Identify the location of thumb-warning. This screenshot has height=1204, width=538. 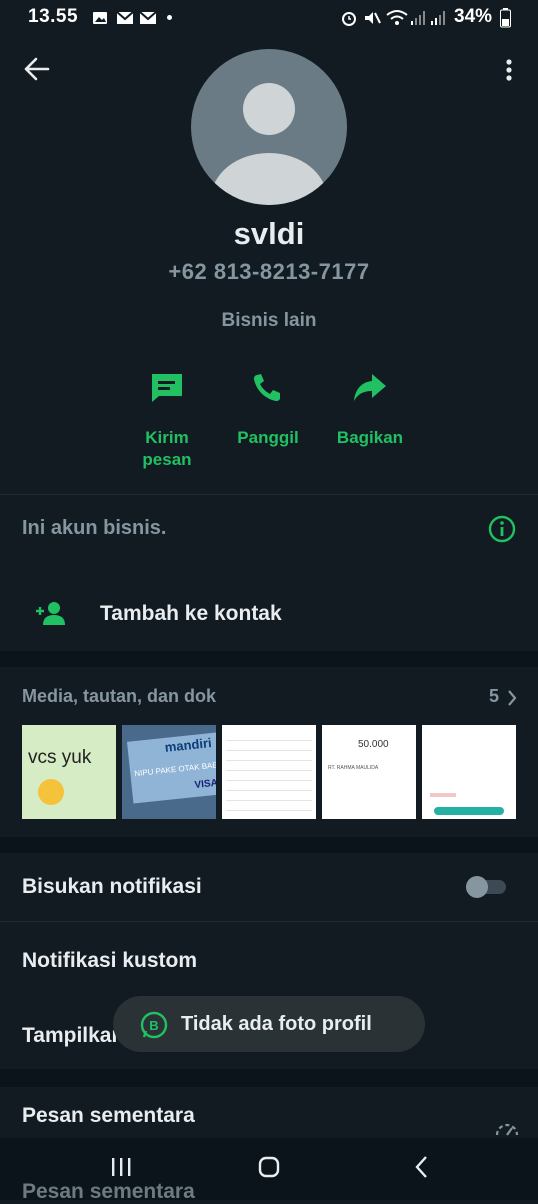
(443, 795).